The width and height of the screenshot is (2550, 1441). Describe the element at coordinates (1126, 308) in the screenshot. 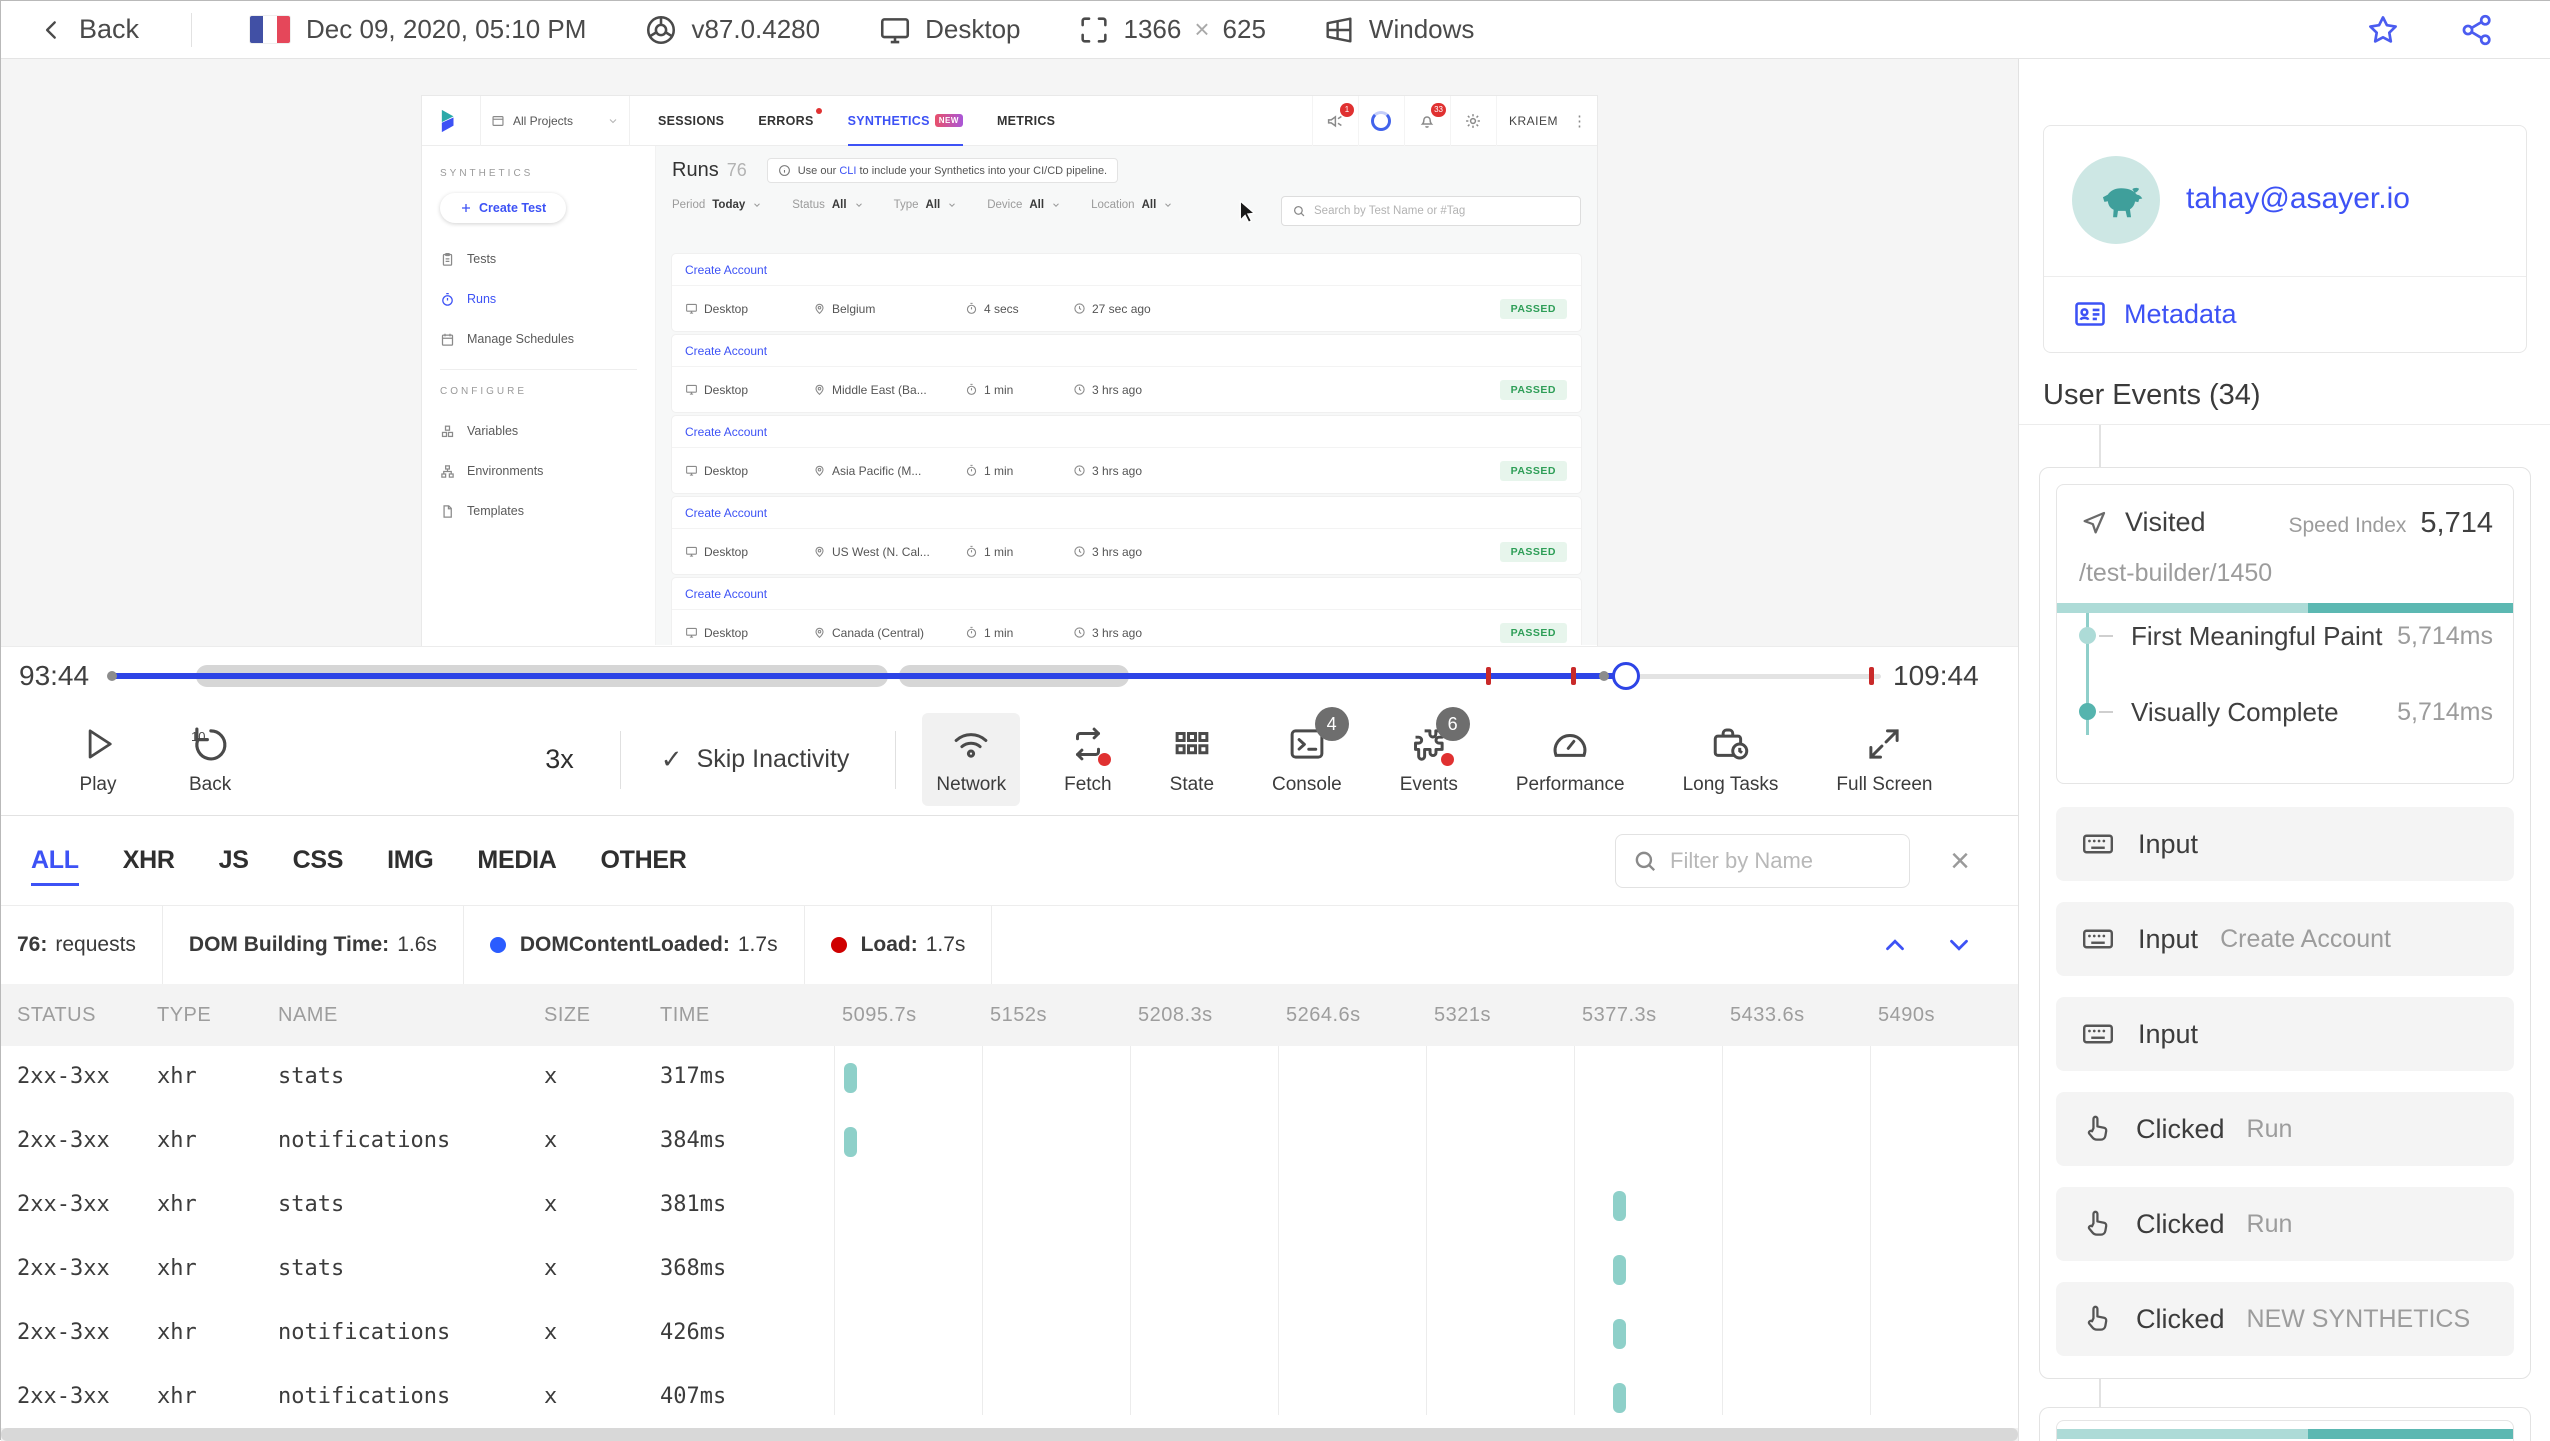

I see `run-row: Desktop Belgium 4 secs 27 sec ago PASSED` at that location.